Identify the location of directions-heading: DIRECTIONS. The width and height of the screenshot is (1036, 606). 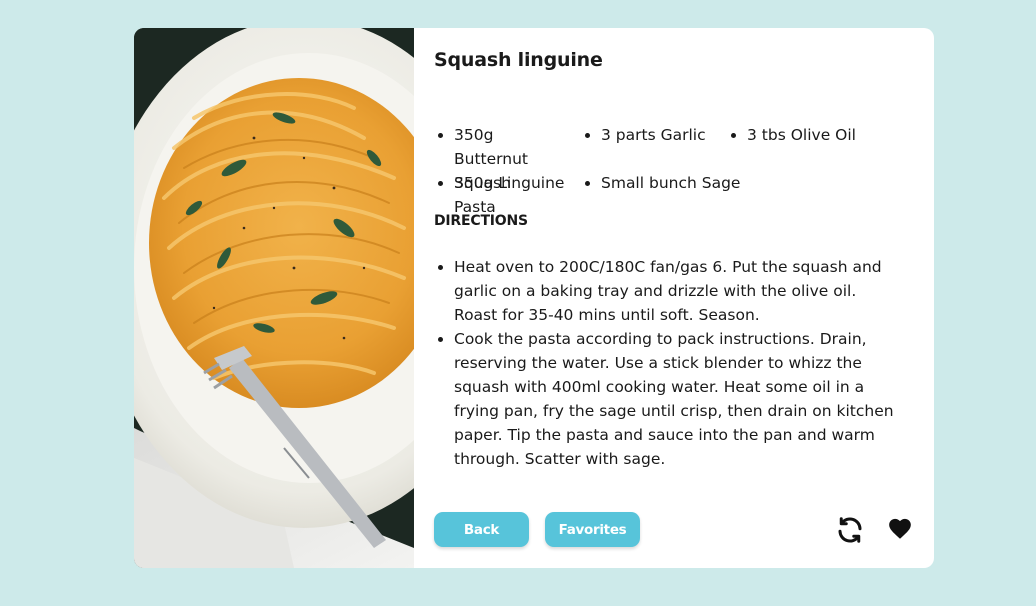
(481, 221).